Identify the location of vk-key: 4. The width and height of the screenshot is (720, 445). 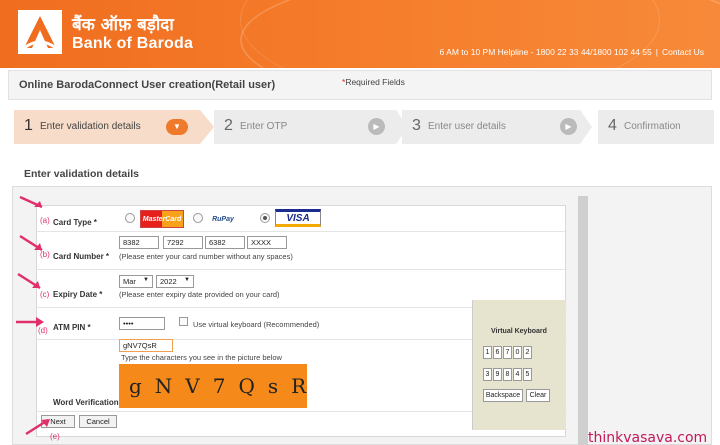
(517, 374).